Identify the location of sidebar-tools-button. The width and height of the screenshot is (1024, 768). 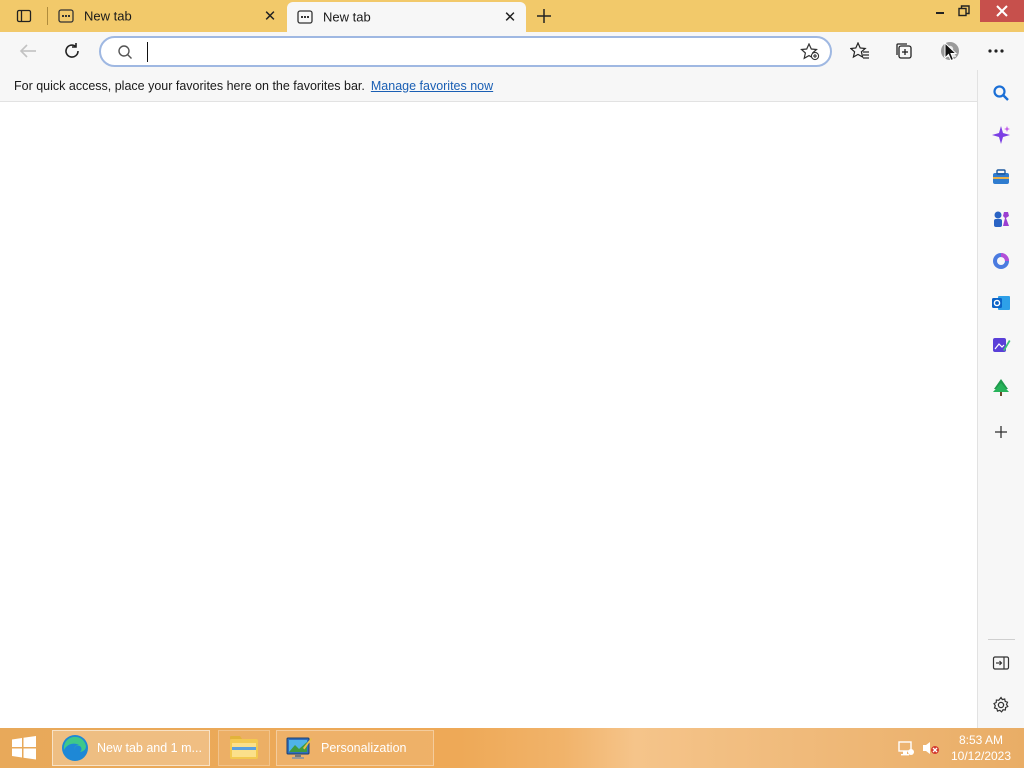
(1001, 177).